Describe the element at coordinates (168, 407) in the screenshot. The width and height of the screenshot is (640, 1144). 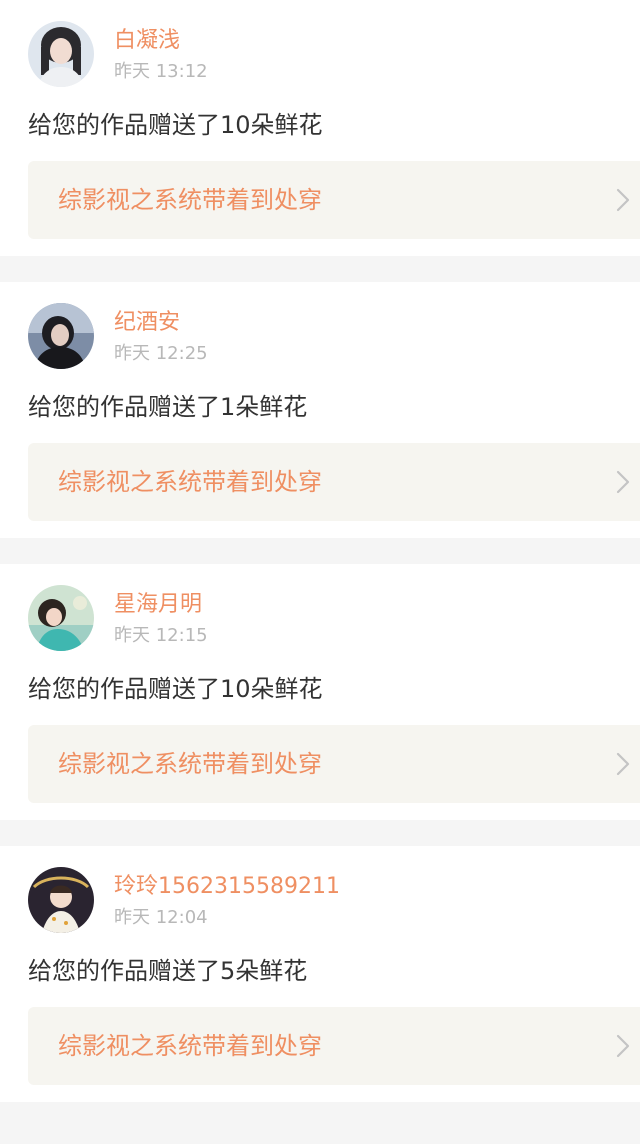
I see `gift-message: 给您的作品赠送了1朵鲜花` at that location.